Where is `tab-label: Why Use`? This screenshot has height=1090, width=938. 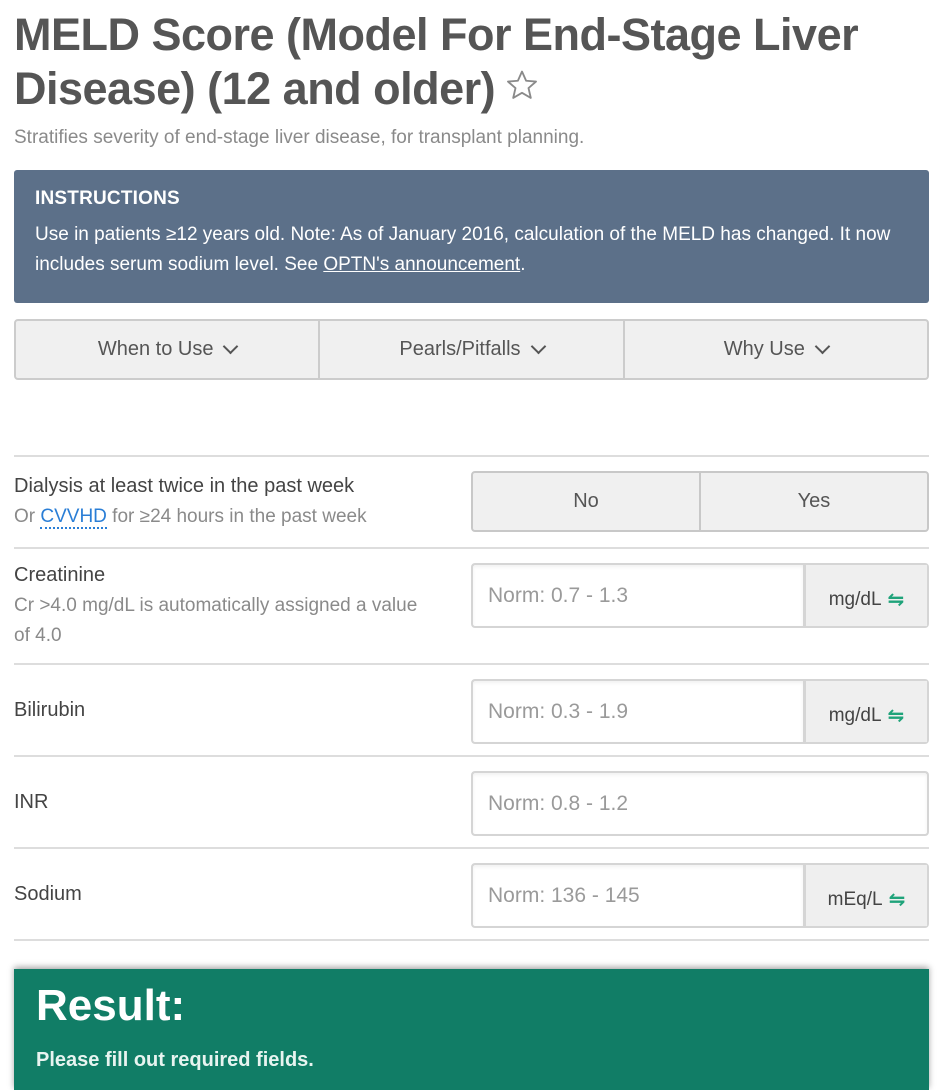
tab-label: Why Use is located at coordinates (764, 349).